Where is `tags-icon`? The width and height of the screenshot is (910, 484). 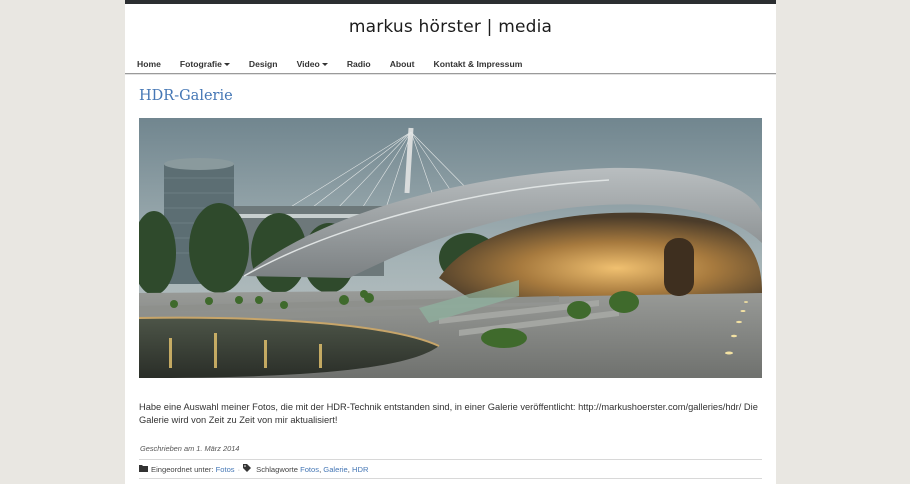
tags-icon is located at coordinates (248, 469).